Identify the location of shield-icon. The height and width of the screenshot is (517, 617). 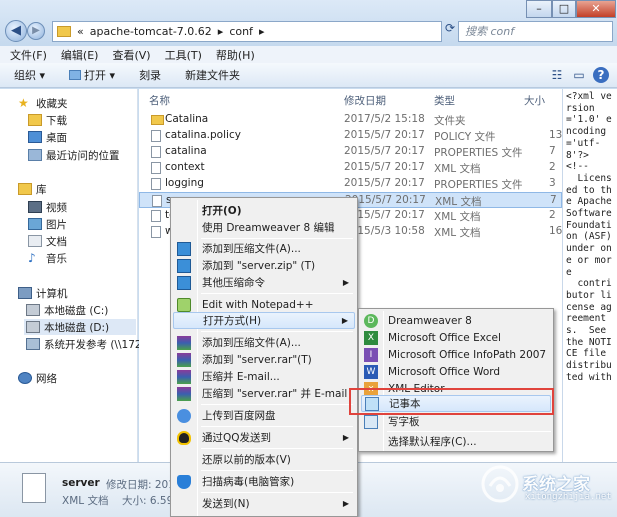
(184, 481).